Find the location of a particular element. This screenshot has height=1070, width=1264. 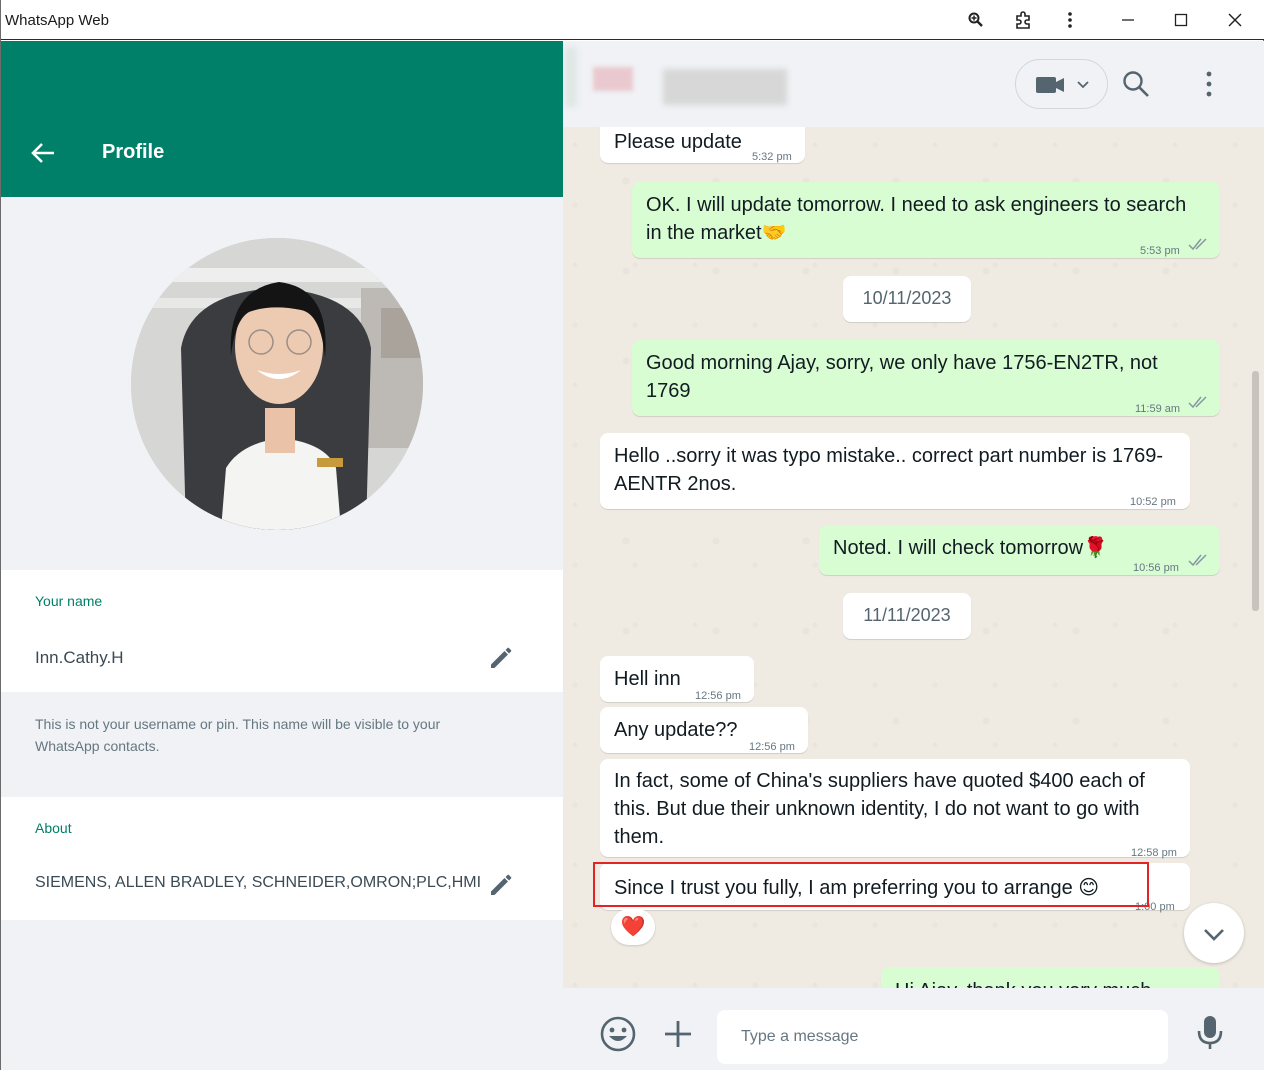

extensions-icon is located at coordinates (1024, 20).